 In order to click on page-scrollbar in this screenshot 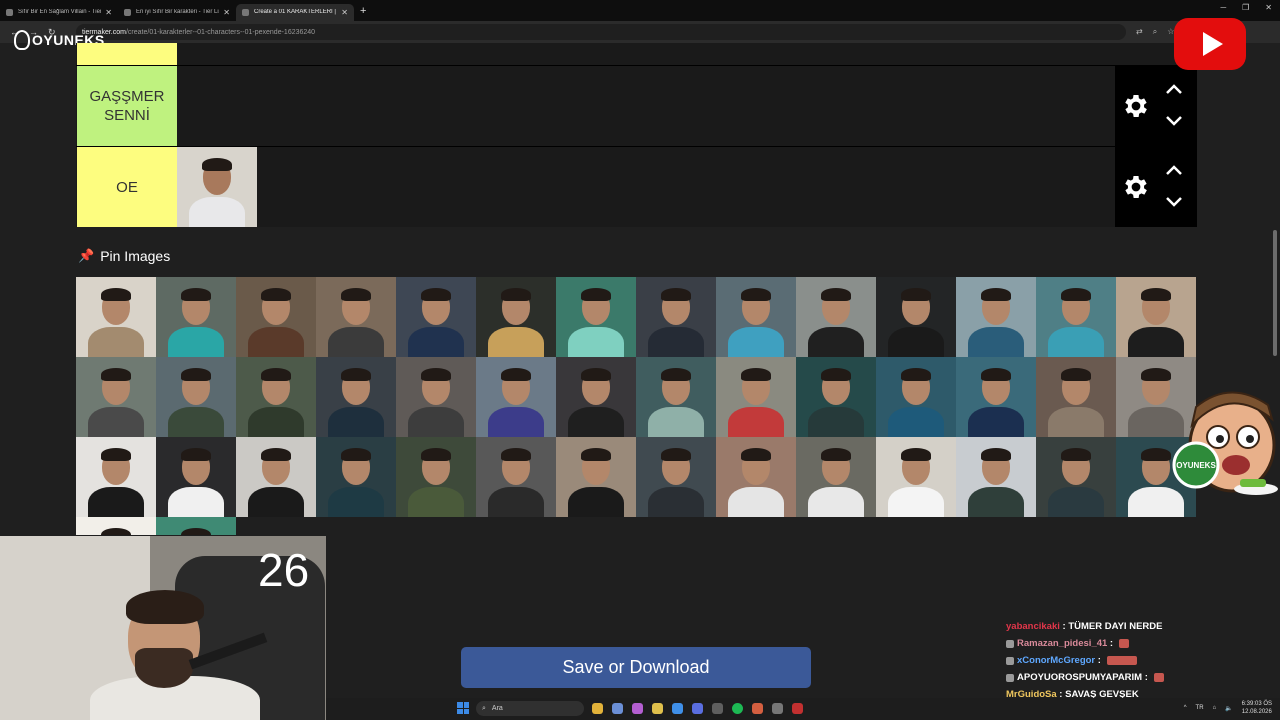, I will do `click(1275, 293)`.